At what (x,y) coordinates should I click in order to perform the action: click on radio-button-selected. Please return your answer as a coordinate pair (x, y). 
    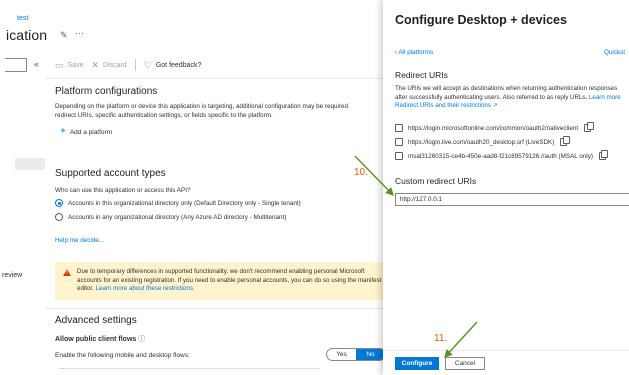
    Looking at the image, I should click on (59, 203).